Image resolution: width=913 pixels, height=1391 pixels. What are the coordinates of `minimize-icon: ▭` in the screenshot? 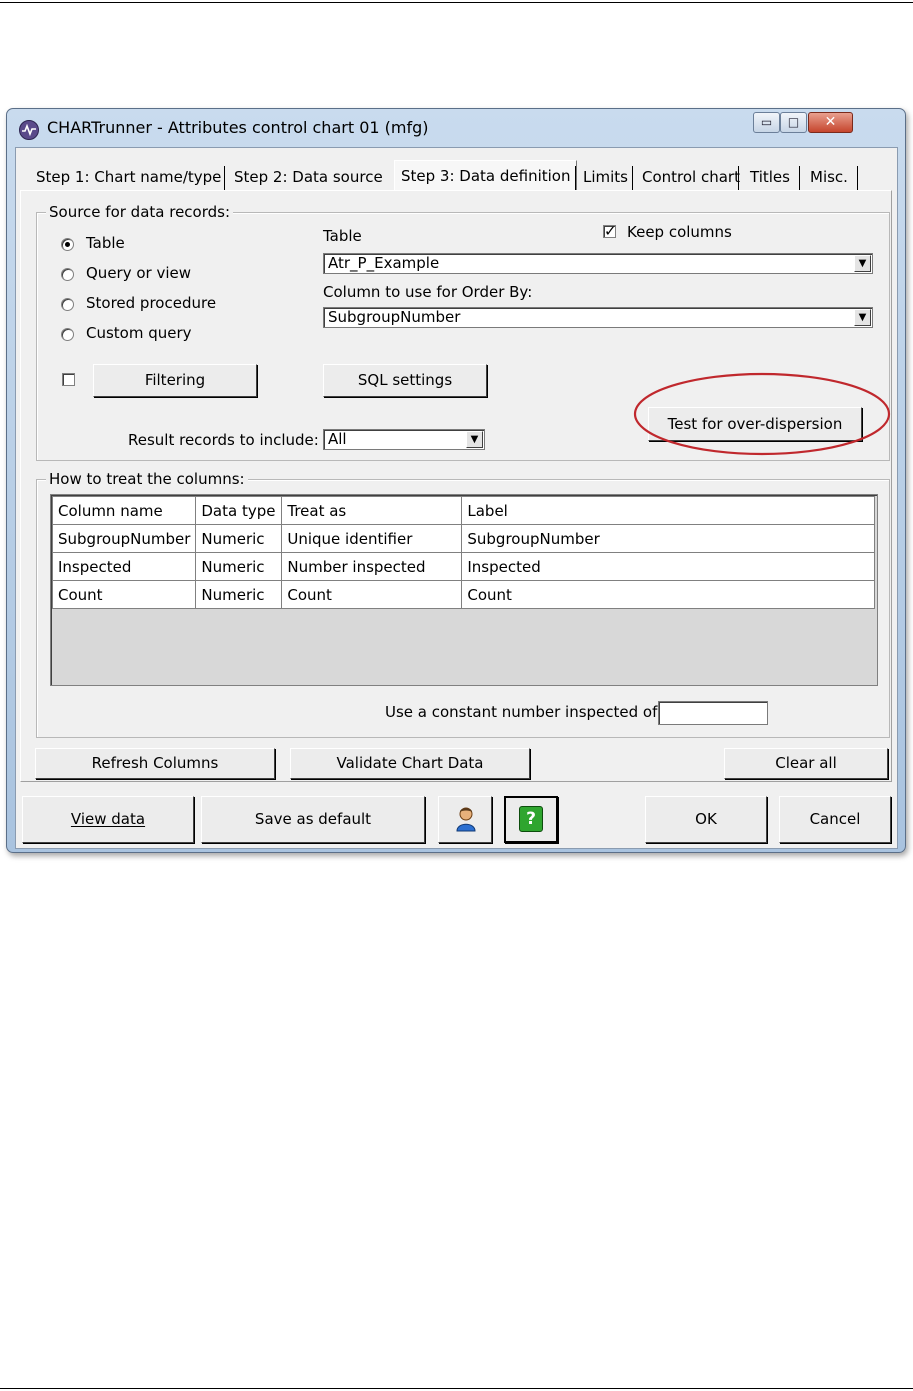 It's located at (766, 122).